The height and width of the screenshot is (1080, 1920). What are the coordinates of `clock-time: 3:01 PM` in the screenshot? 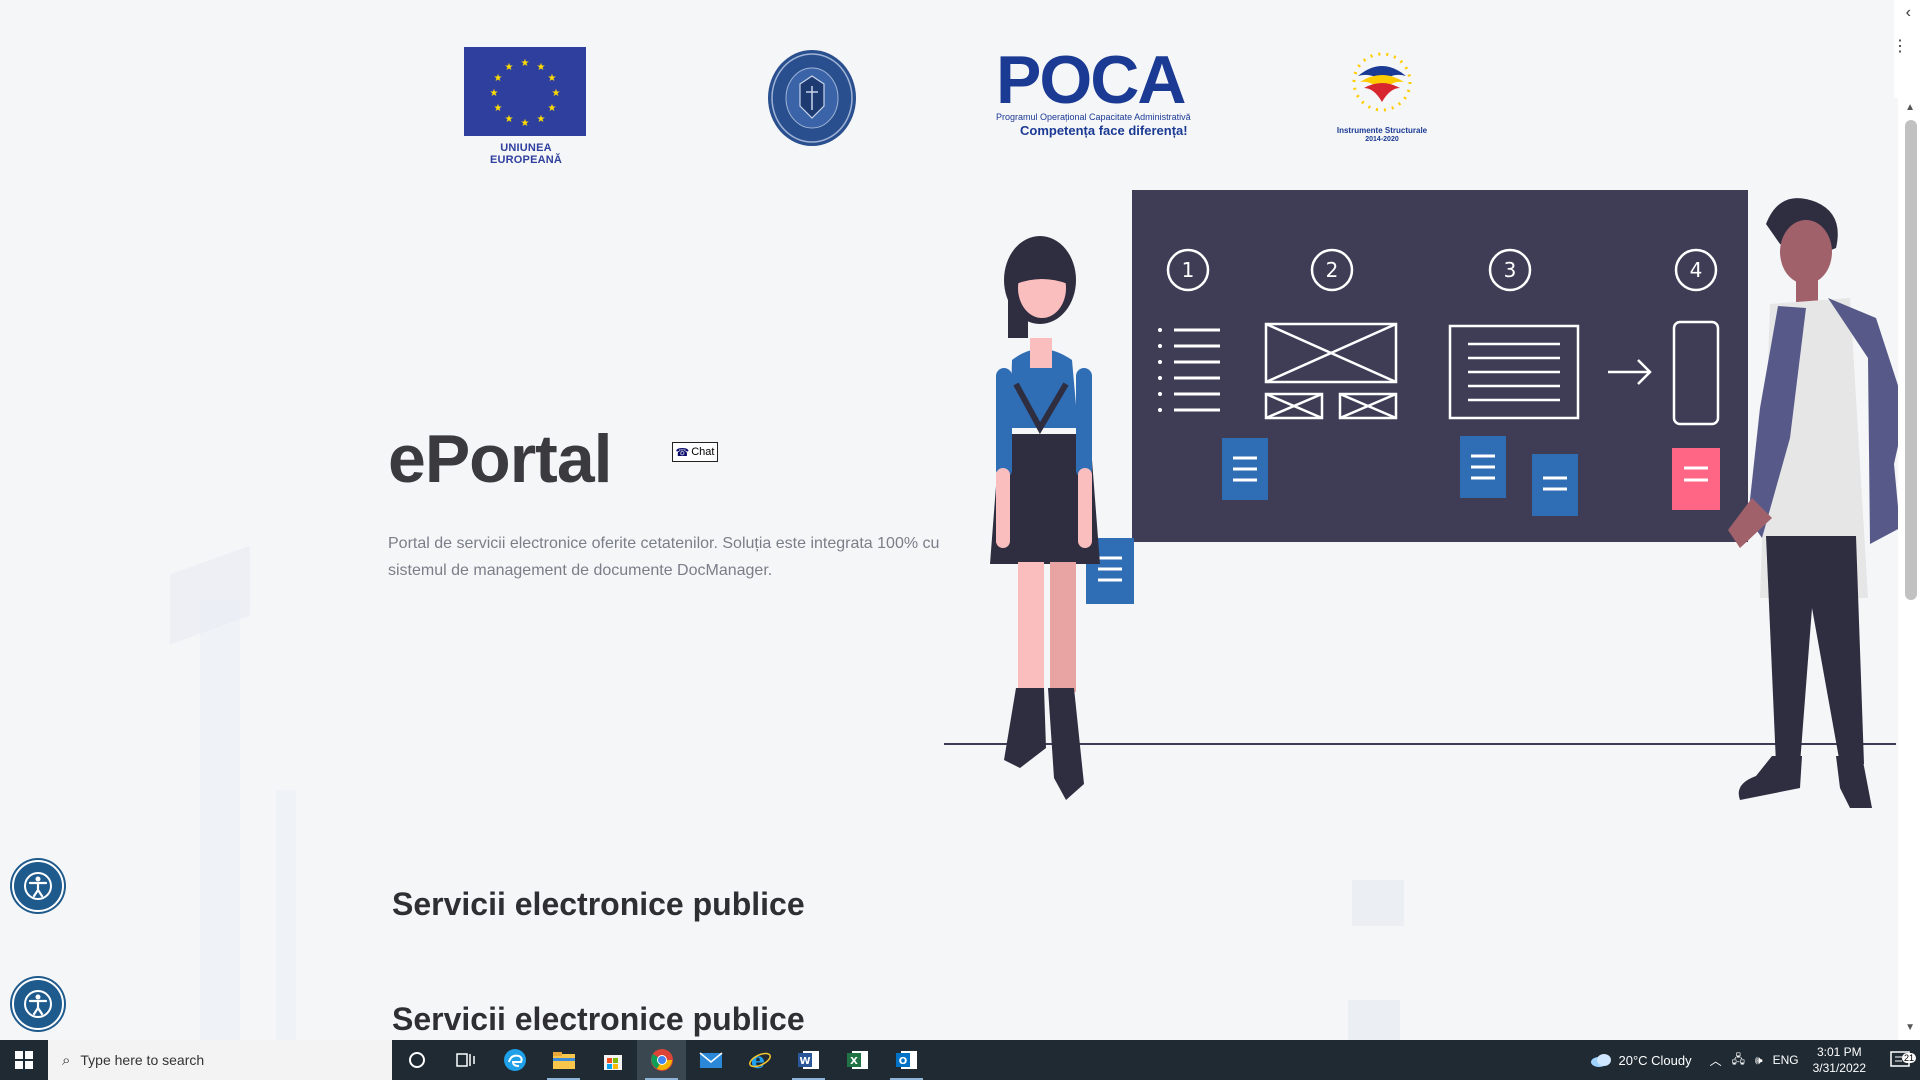 It's located at (1839, 1052).